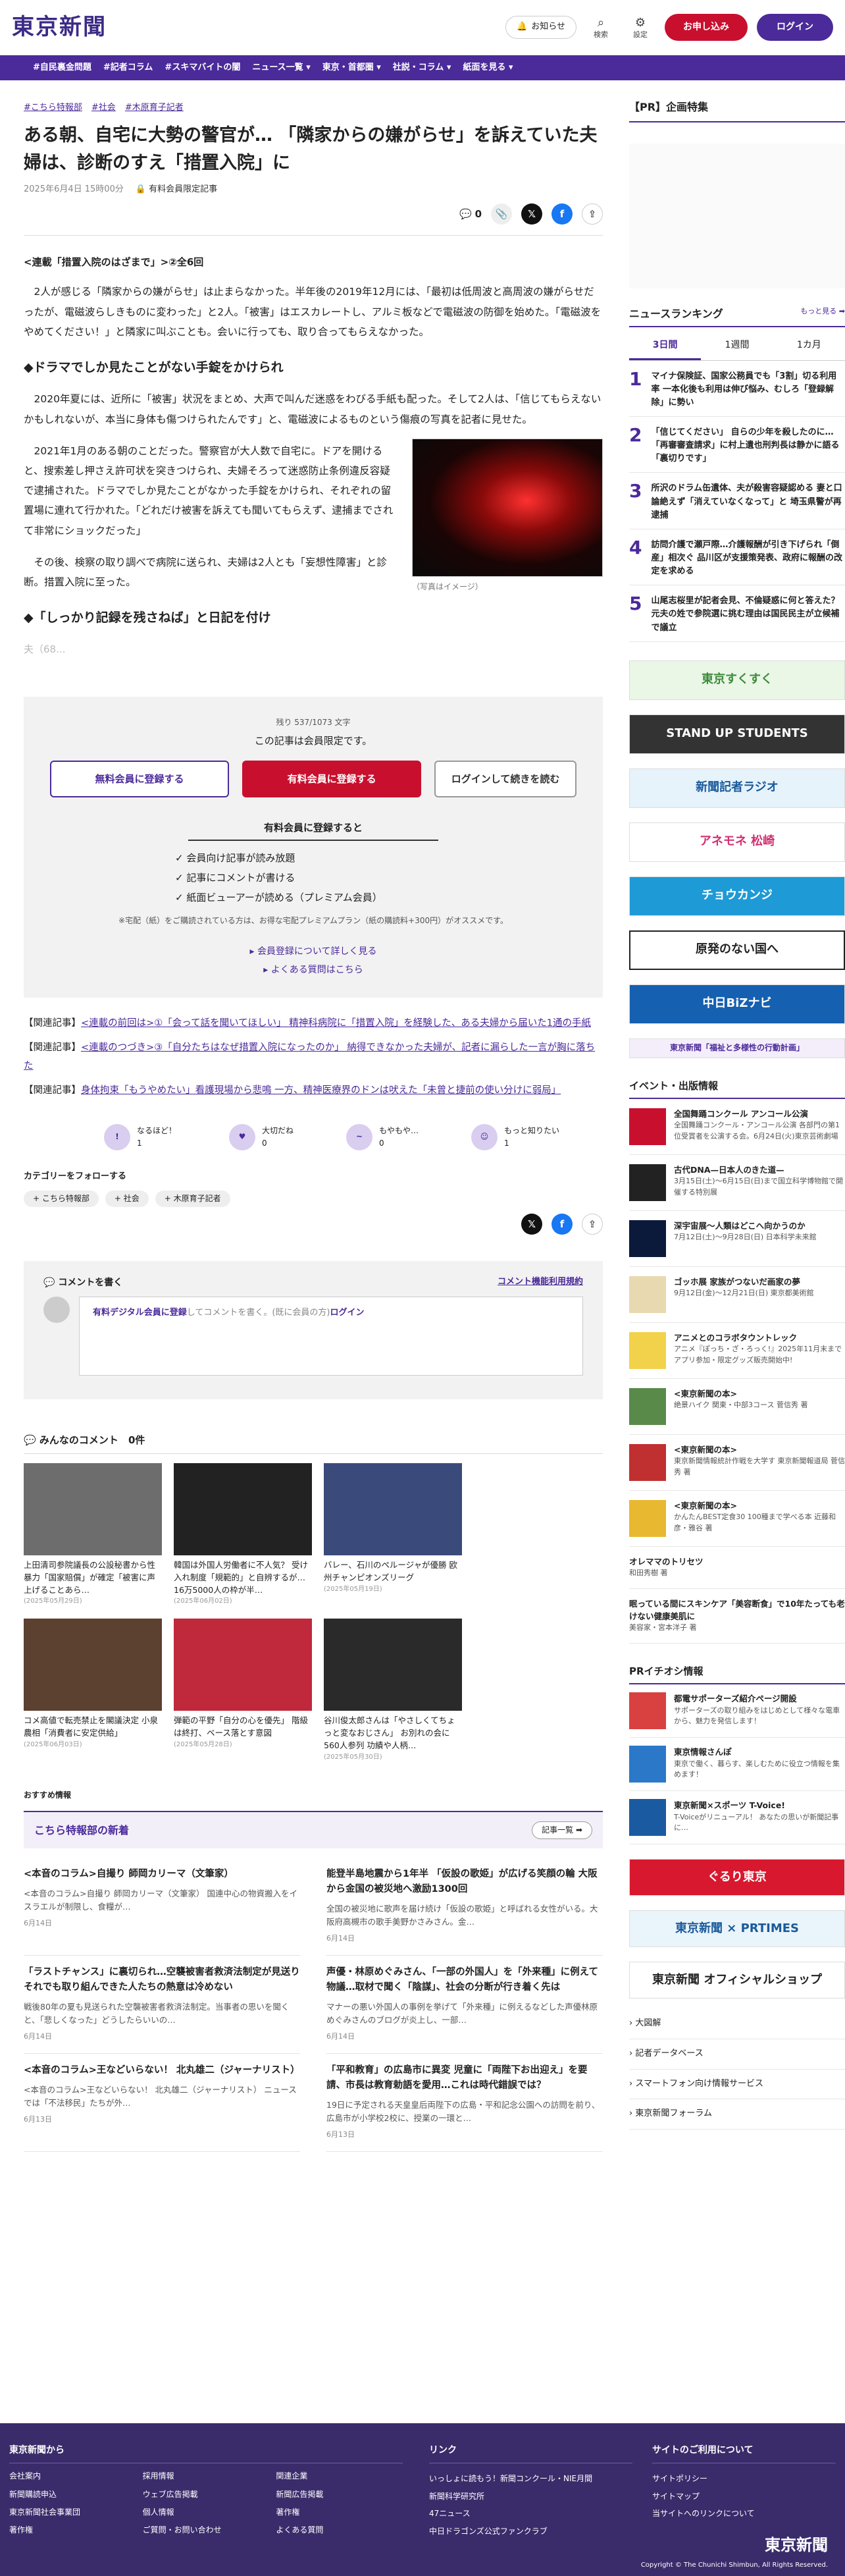 The width and height of the screenshot is (845, 2576). I want to click on register-link: 有料デジタル会員に登録, so click(140, 1313).